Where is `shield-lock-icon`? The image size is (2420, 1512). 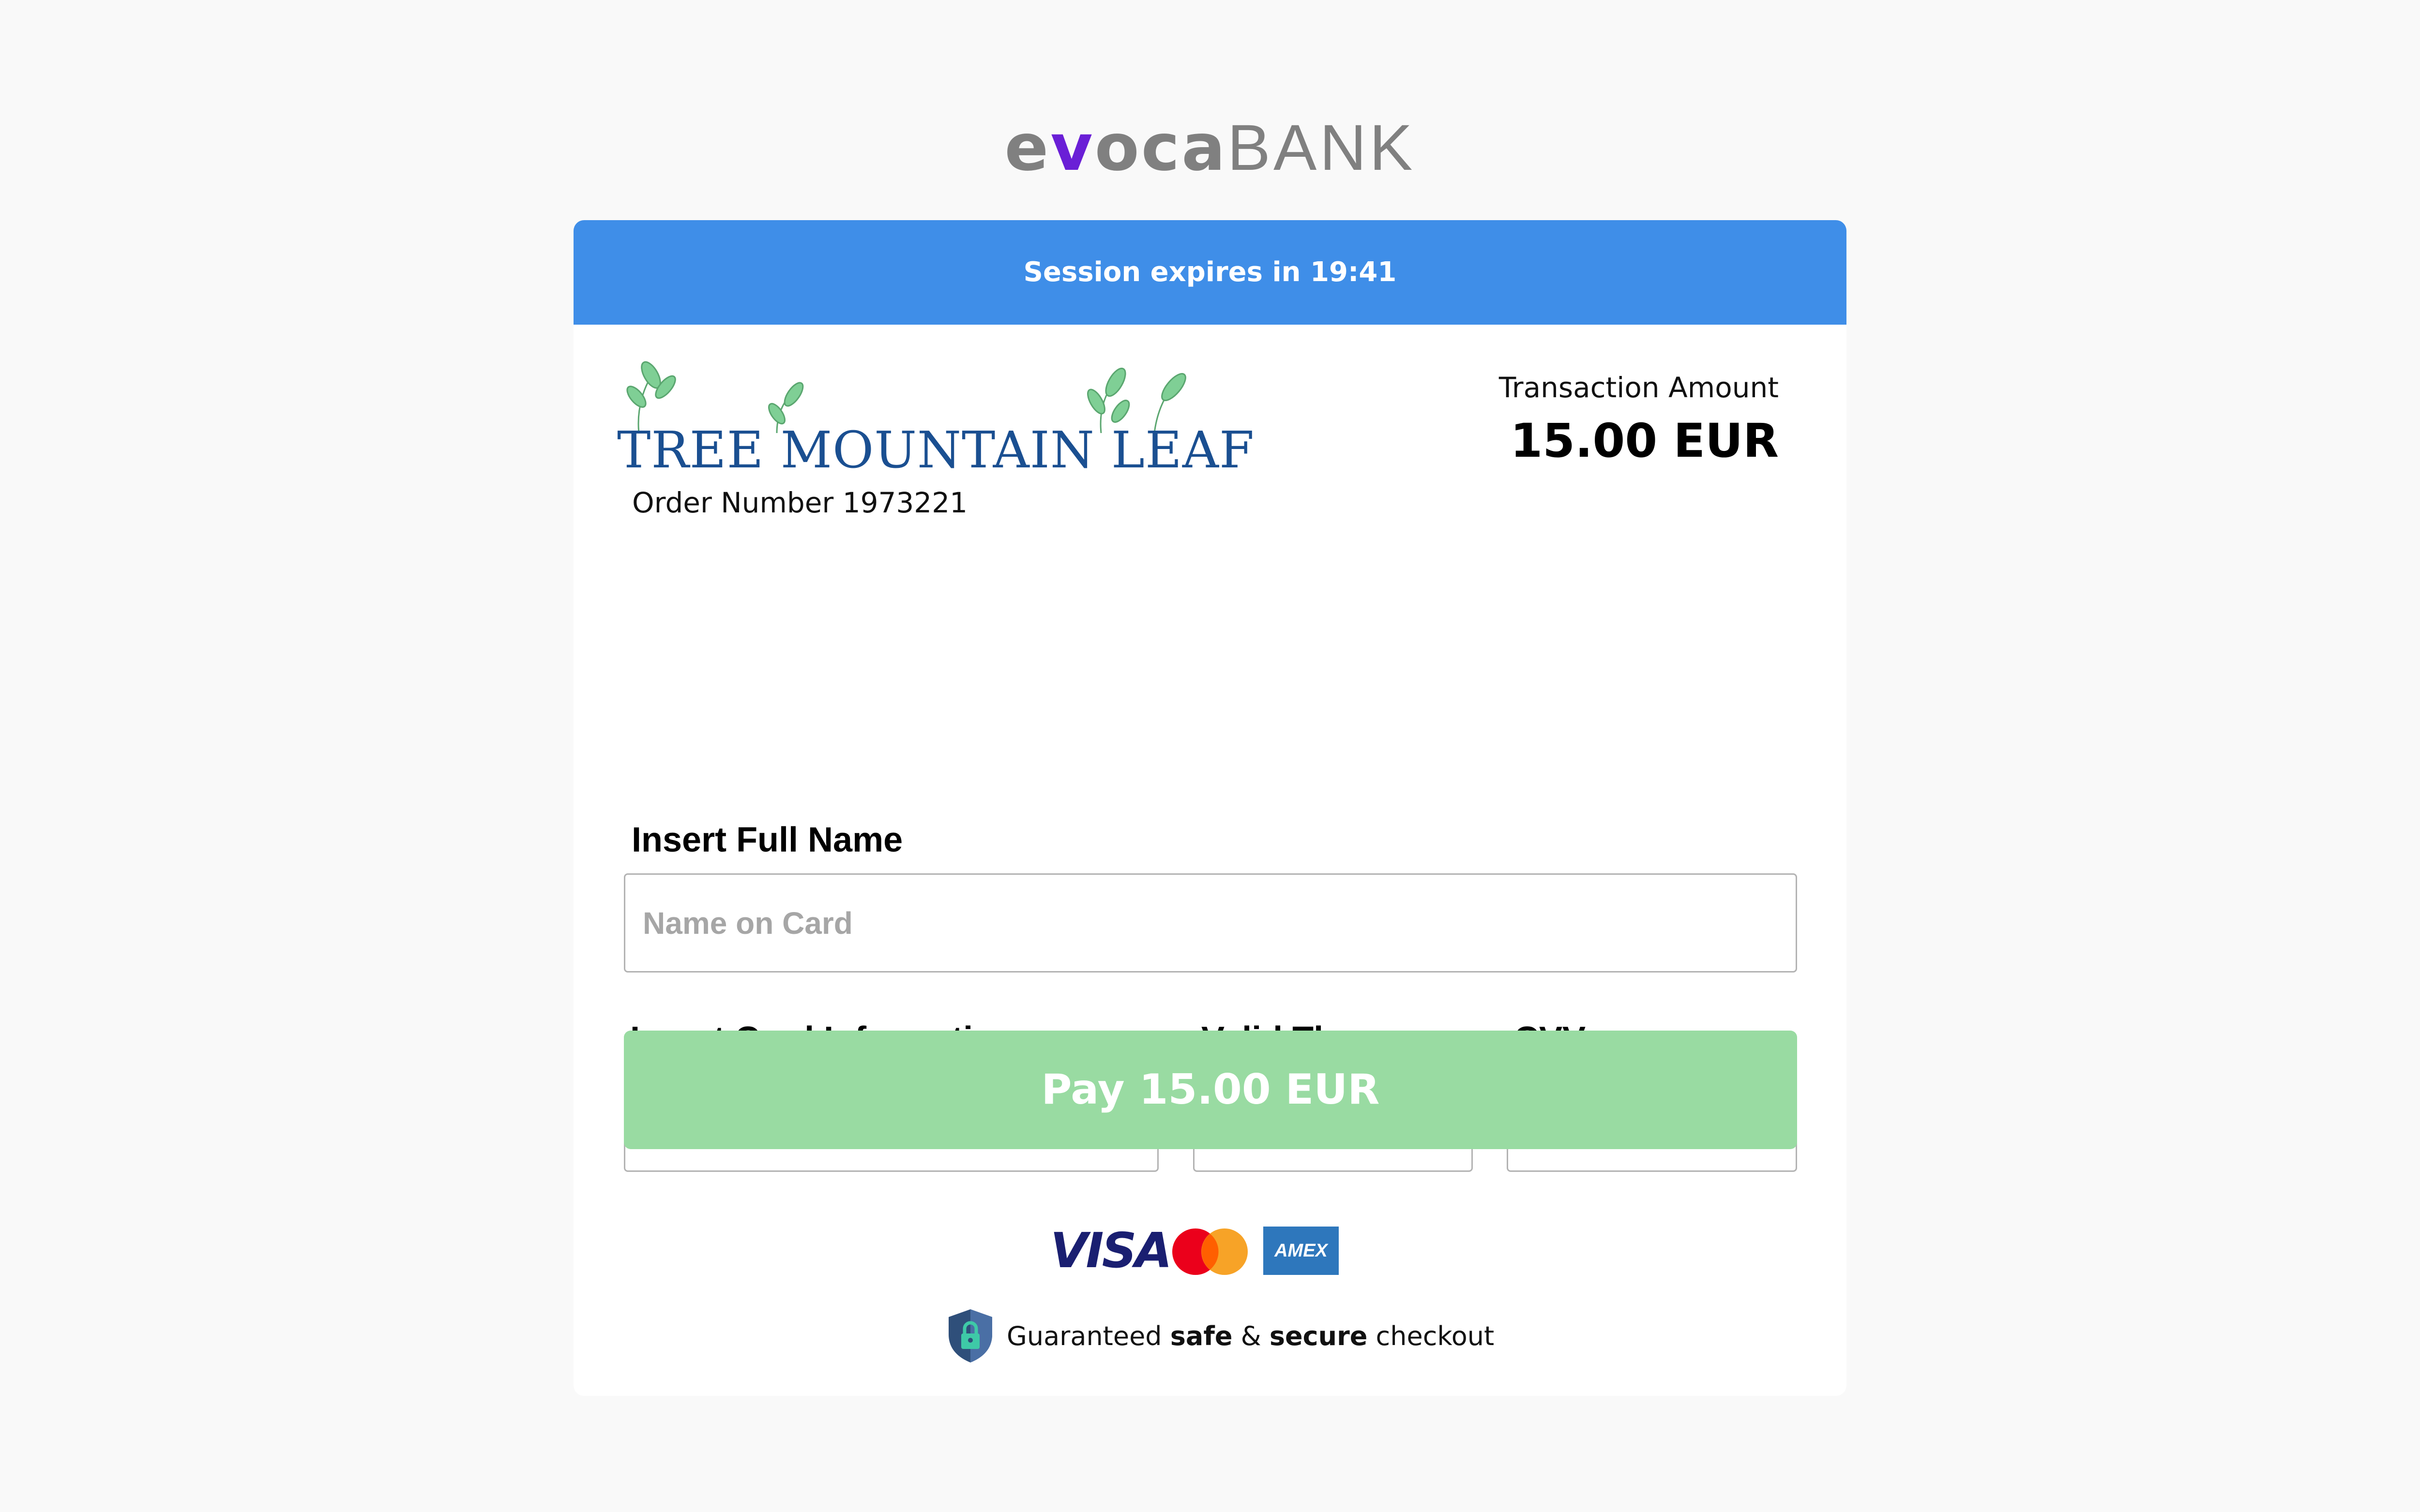 shield-lock-icon is located at coordinates (970, 1335).